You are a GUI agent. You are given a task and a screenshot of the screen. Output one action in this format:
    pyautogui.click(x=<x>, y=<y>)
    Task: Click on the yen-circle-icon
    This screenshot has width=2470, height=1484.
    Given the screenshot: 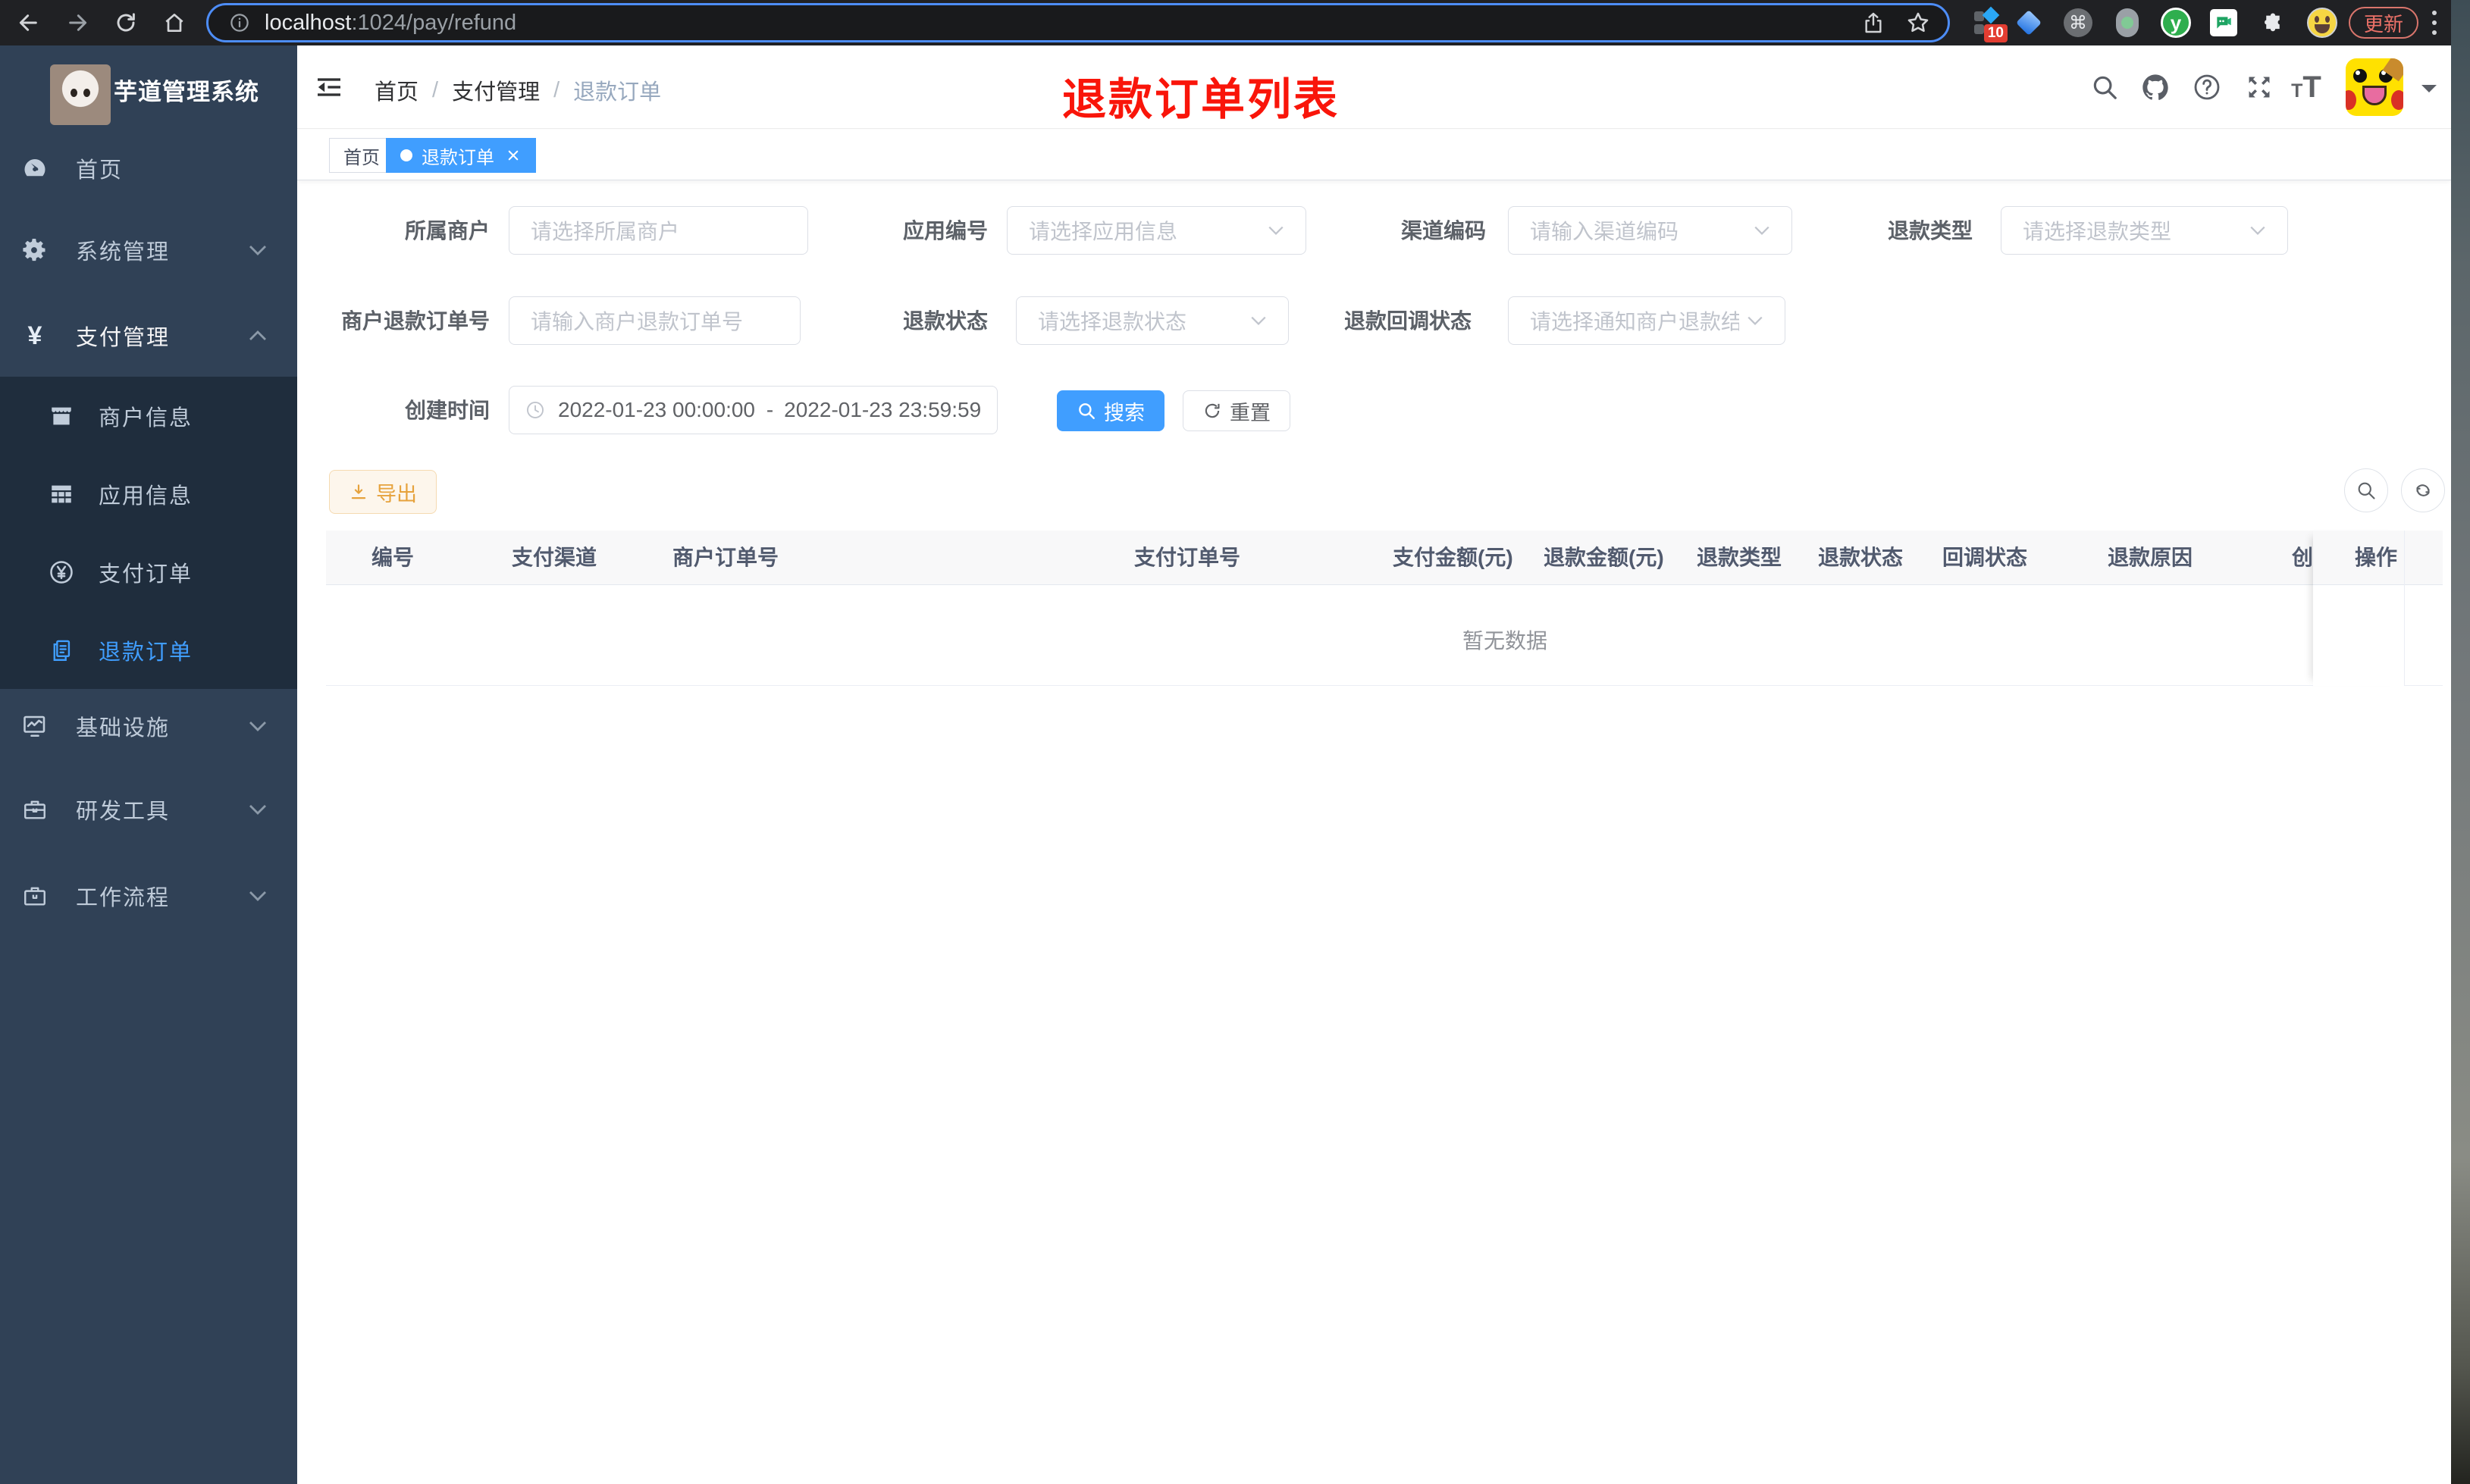 What is the action you would take?
    pyautogui.click(x=61, y=573)
    